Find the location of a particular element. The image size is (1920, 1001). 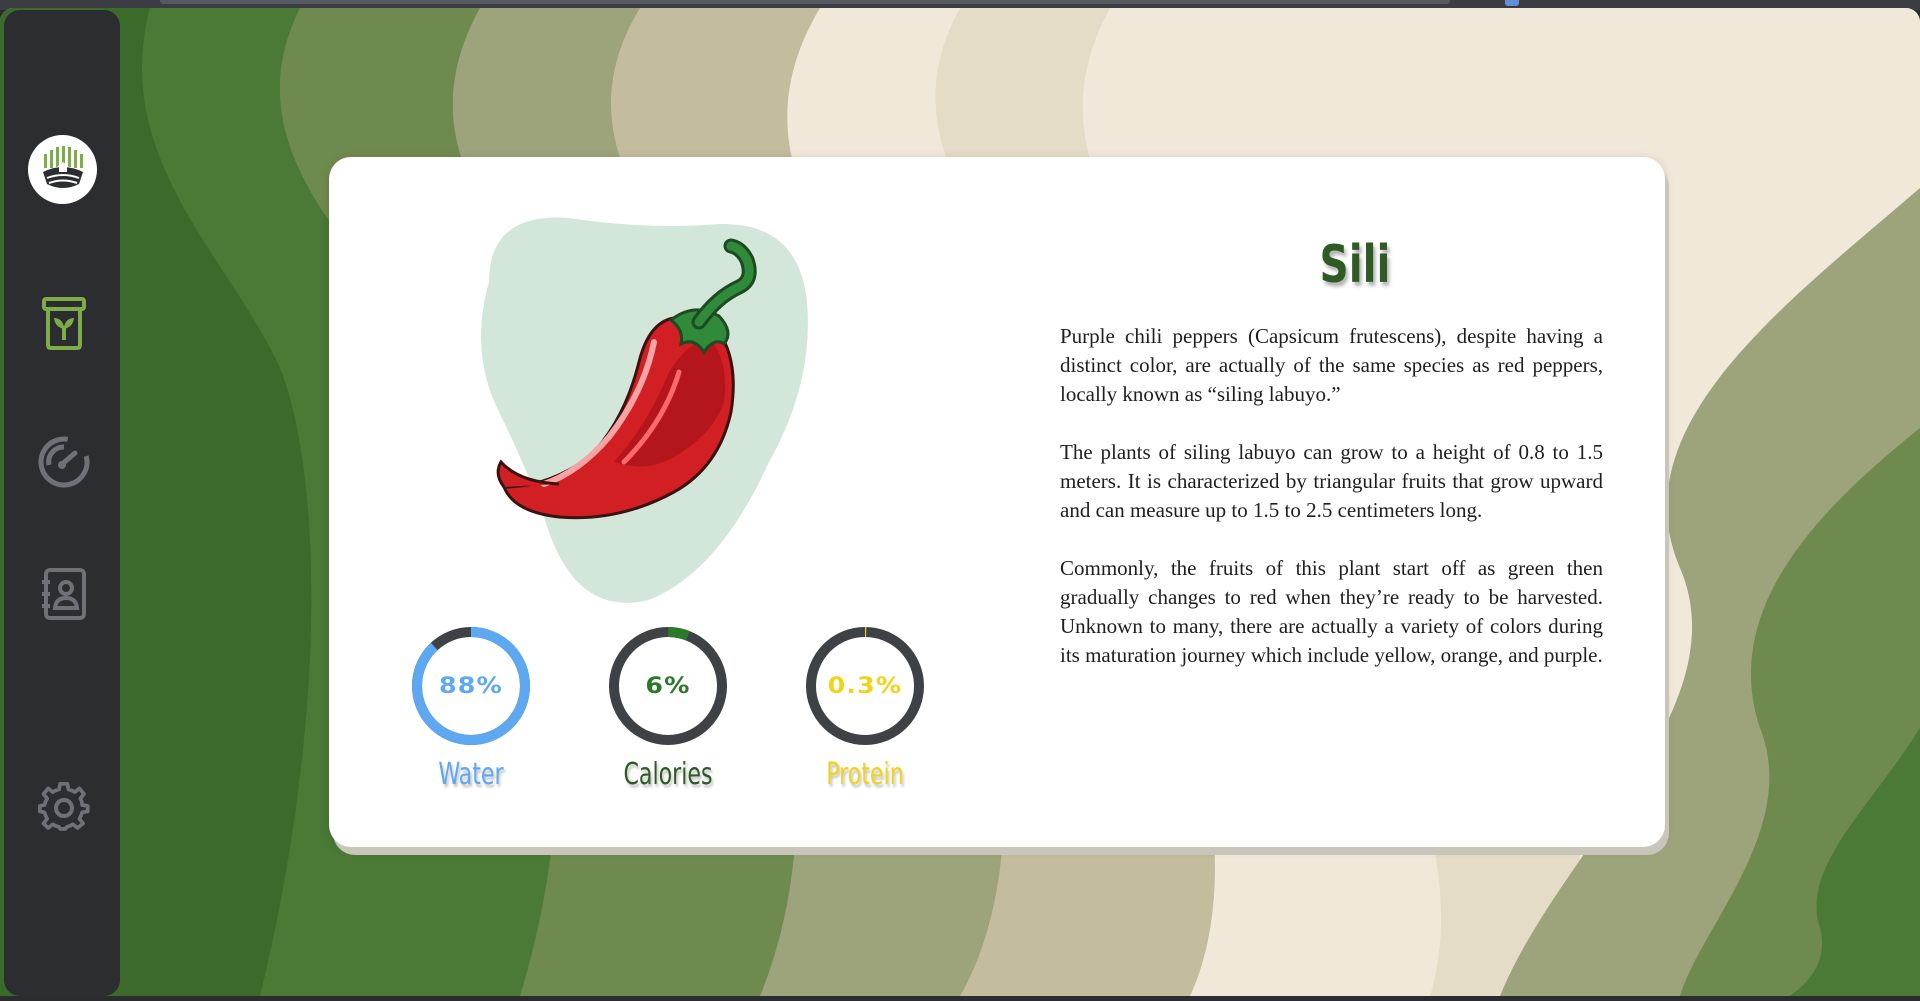

protein-value: 0.3% is located at coordinates (865, 686).